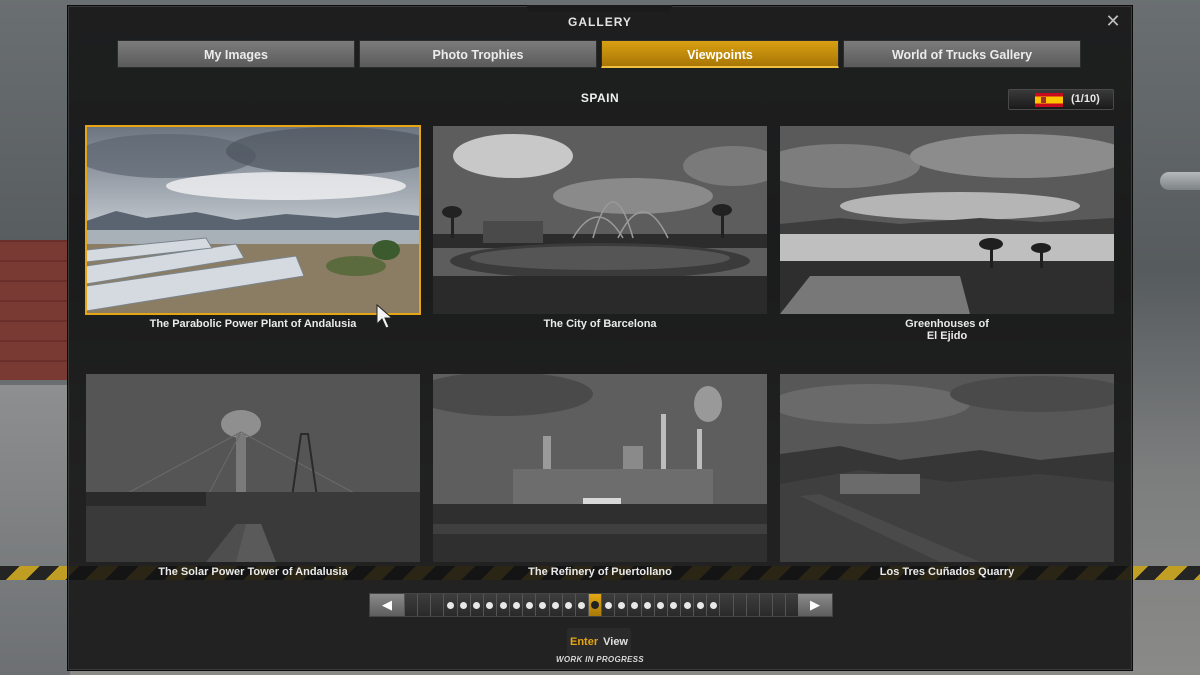  What do you see at coordinates (600, 324) in the screenshot?
I see `viewpoint-caption: The City of Barcelona` at bounding box center [600, 324].